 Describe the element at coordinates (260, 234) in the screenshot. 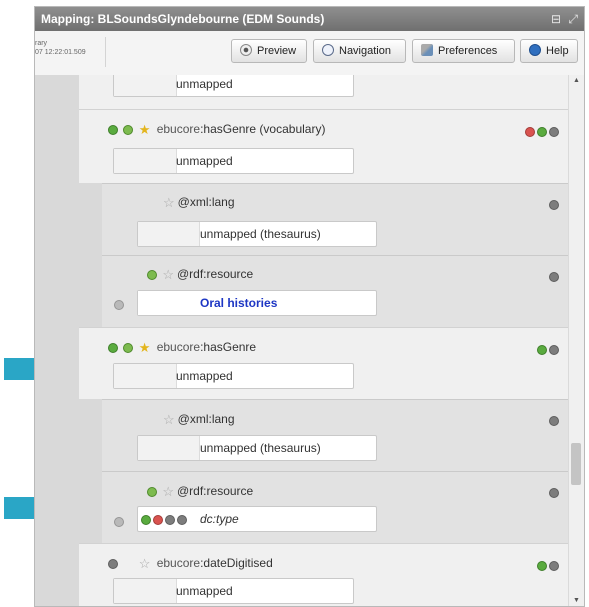

I see `mapping-value: unmapped (thesaurus)` at that location.